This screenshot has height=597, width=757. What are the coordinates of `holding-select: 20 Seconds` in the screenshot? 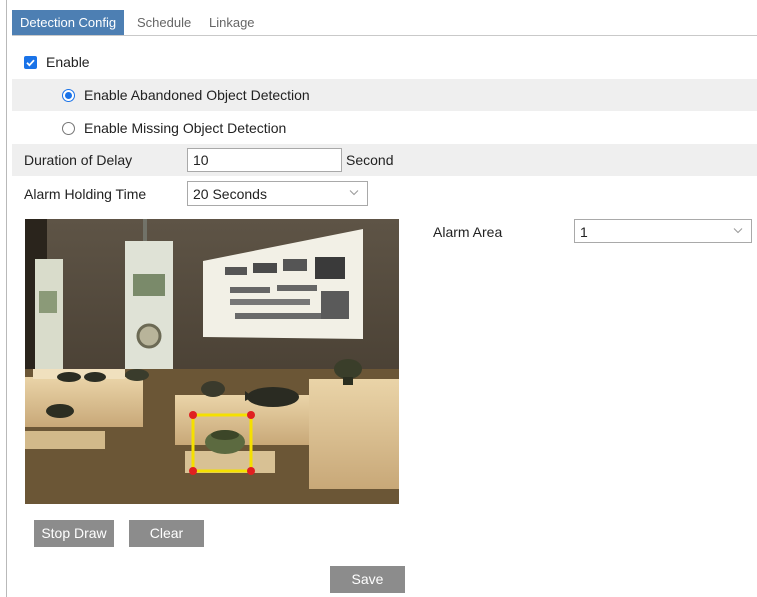 It's located at (277, 193).